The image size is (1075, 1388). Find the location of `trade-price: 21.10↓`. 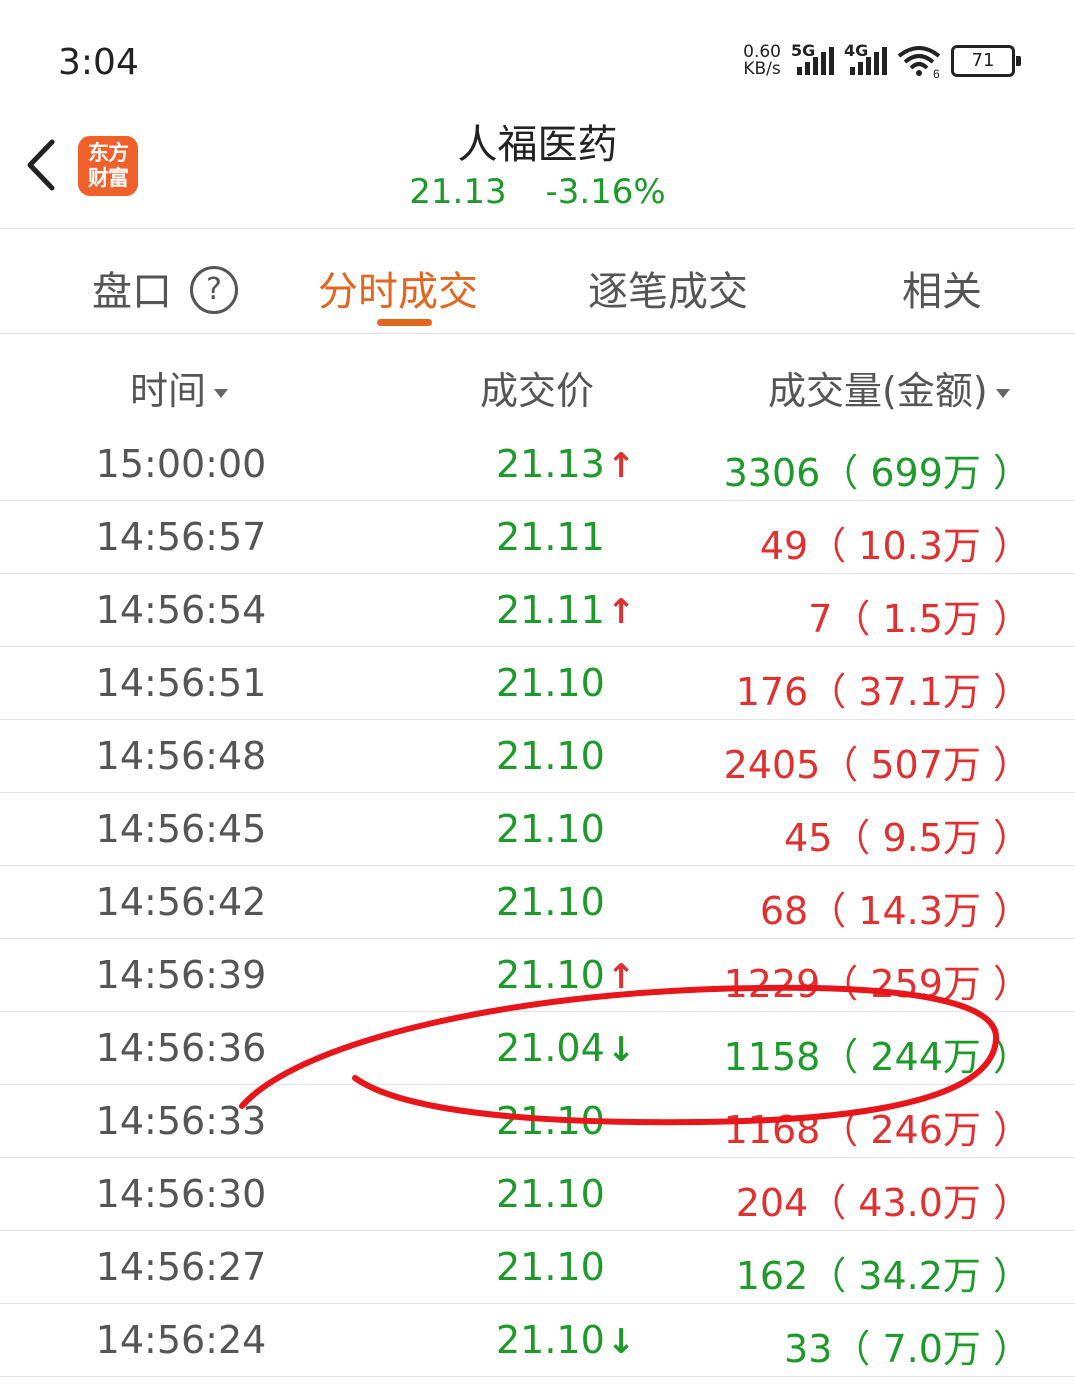

trade-price: 21.10↓ is located at coordinates (565, 1340).